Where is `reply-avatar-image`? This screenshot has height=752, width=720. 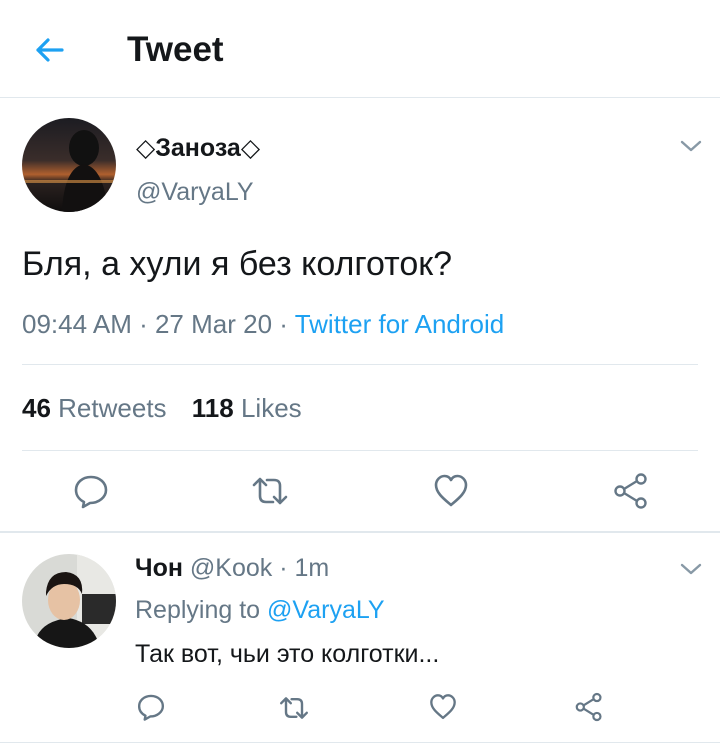
reply-avatar-image is located at coordinates (69, 601).